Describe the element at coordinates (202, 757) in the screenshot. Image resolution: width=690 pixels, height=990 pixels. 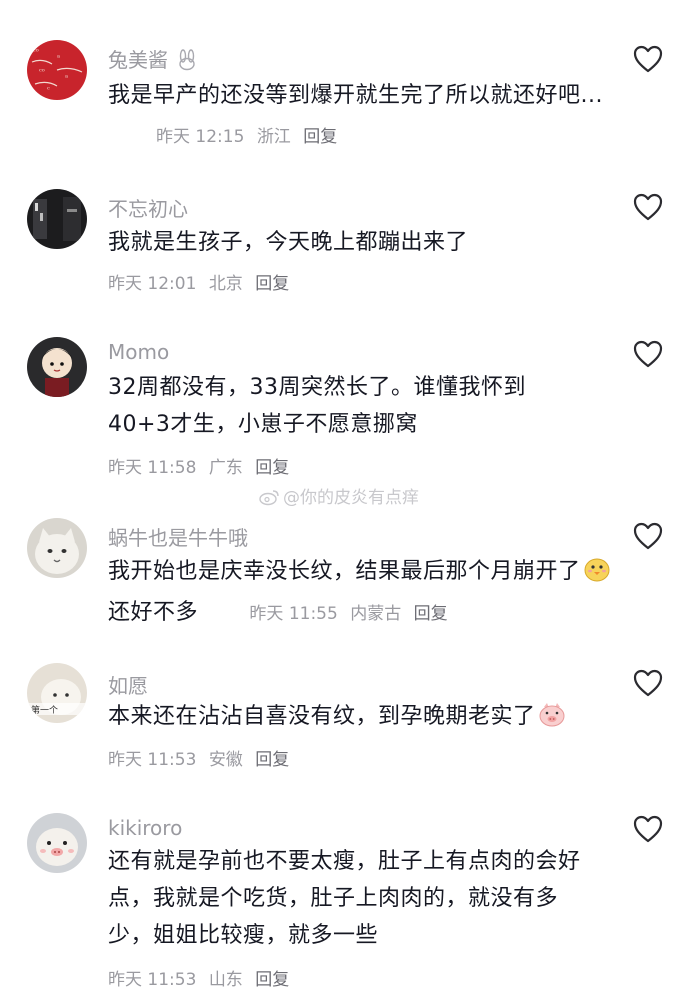
I see `comment-meta: 昨天 11:53 安徽 回复` at that location.